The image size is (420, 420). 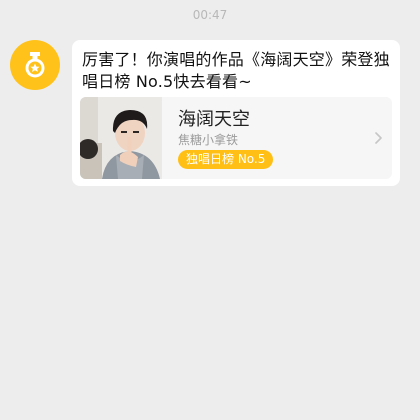 I want to click on singer-photo, so click(x=121, y=138).